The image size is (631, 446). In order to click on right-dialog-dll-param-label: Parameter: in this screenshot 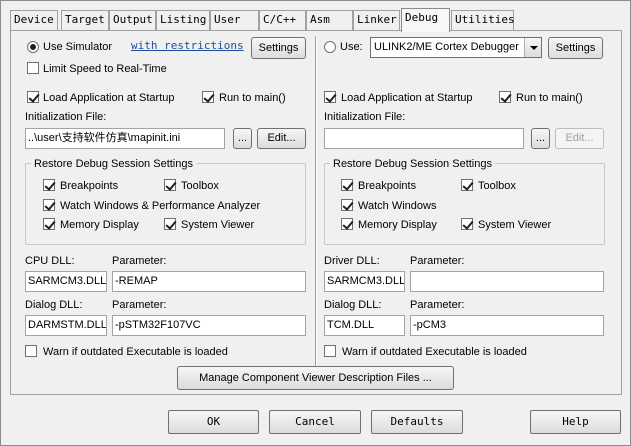, I will do `click(437, 305)`.